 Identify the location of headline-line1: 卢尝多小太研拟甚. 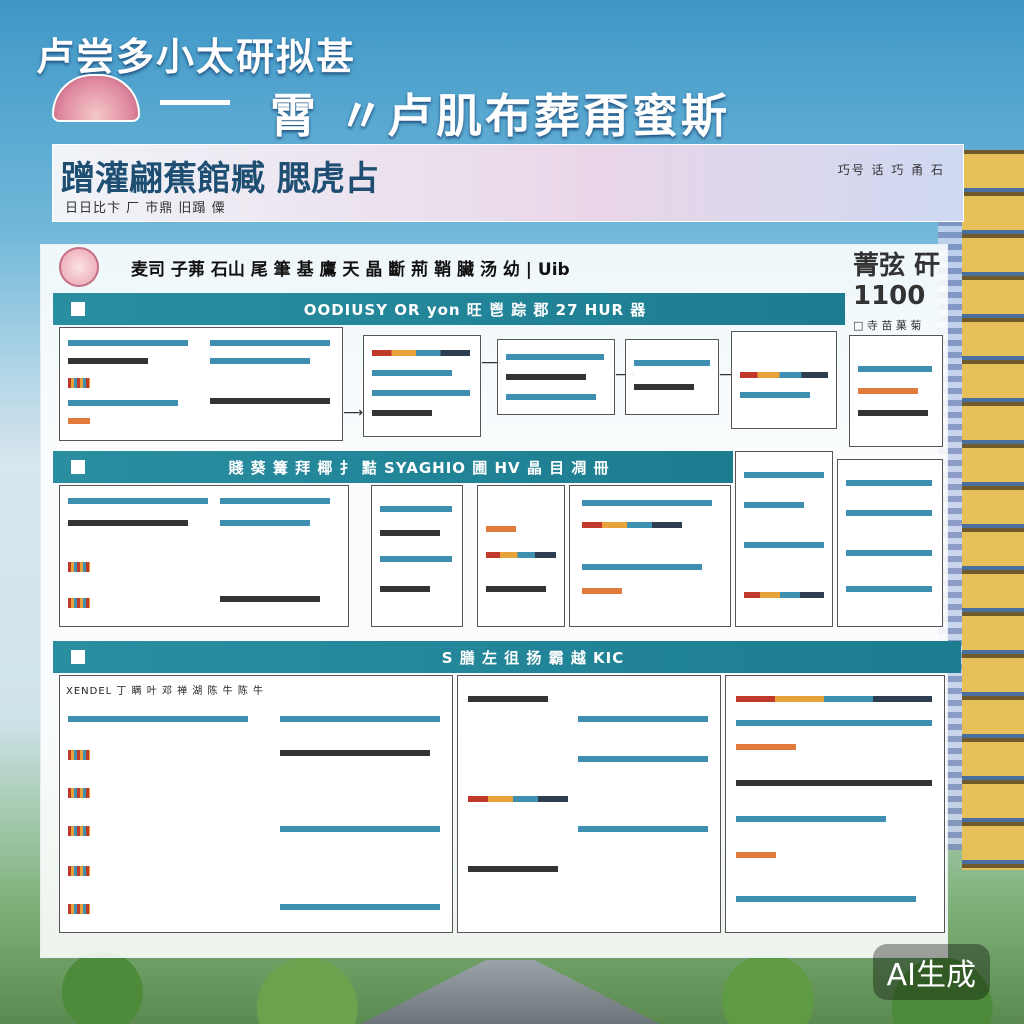
(196, 56).